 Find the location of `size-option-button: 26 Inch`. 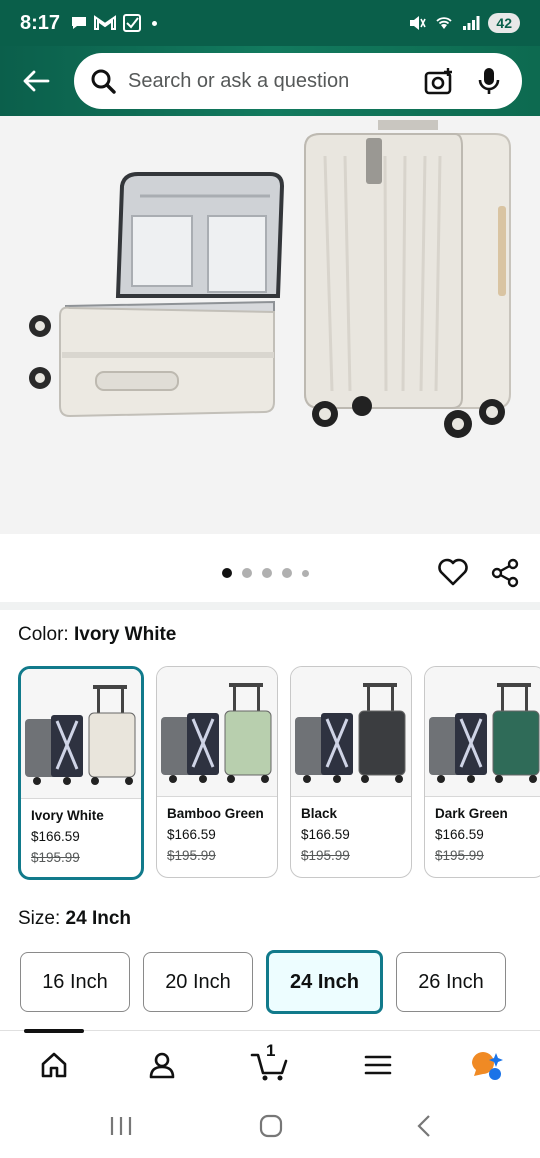

size-option-button: 26 Inch is located at coordinates (451, 982).